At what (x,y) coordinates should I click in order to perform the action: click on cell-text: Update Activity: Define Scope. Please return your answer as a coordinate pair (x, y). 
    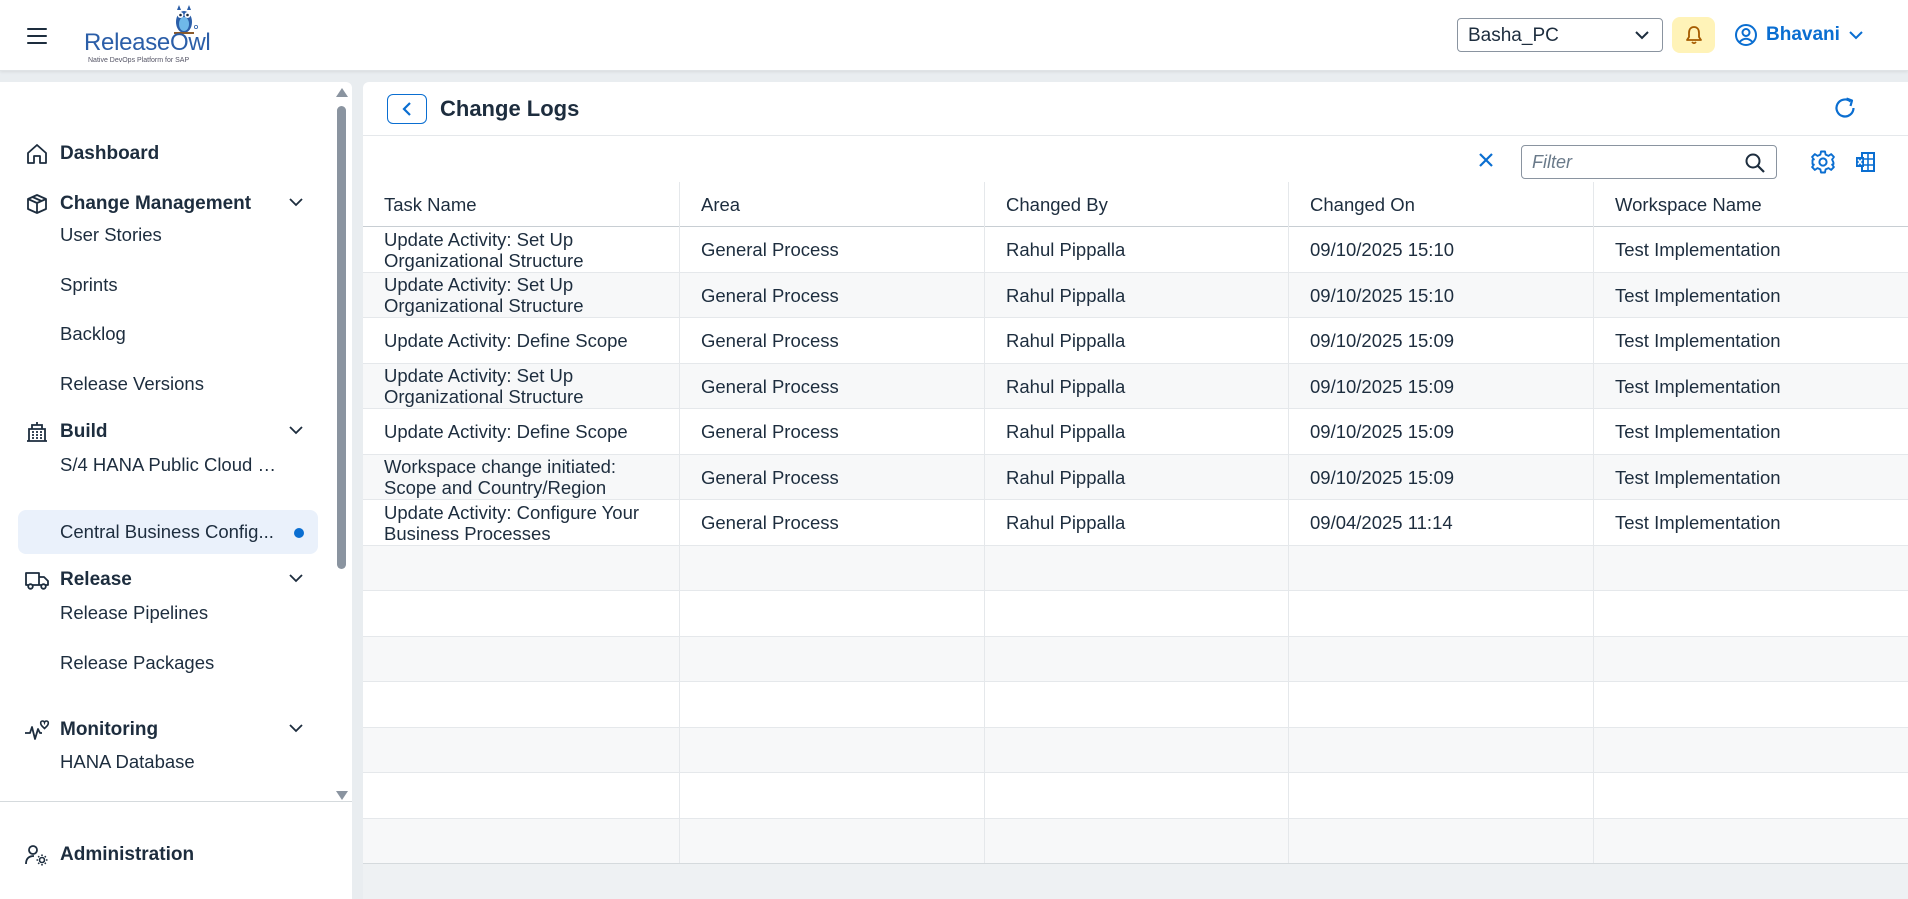
    Looking at the image, I should click on (506, 431).